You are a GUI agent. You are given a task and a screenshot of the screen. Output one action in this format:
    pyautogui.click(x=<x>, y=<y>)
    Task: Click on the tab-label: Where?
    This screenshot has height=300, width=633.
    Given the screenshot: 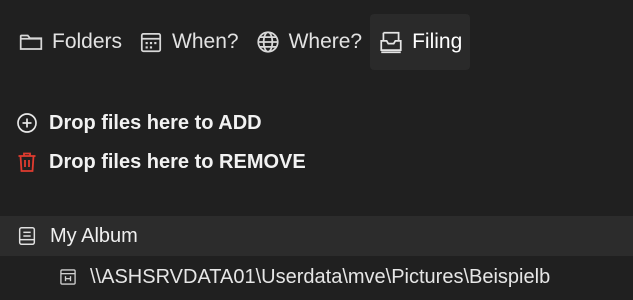 What is the action you would take?
    pyautogui.click(x=325, y=41)
    